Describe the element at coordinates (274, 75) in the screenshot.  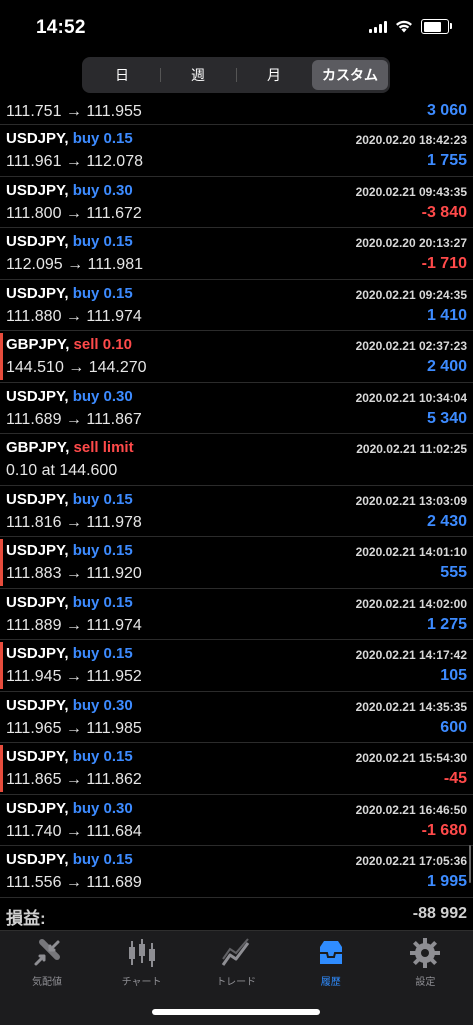
I see `segment-2: 月` at that location.